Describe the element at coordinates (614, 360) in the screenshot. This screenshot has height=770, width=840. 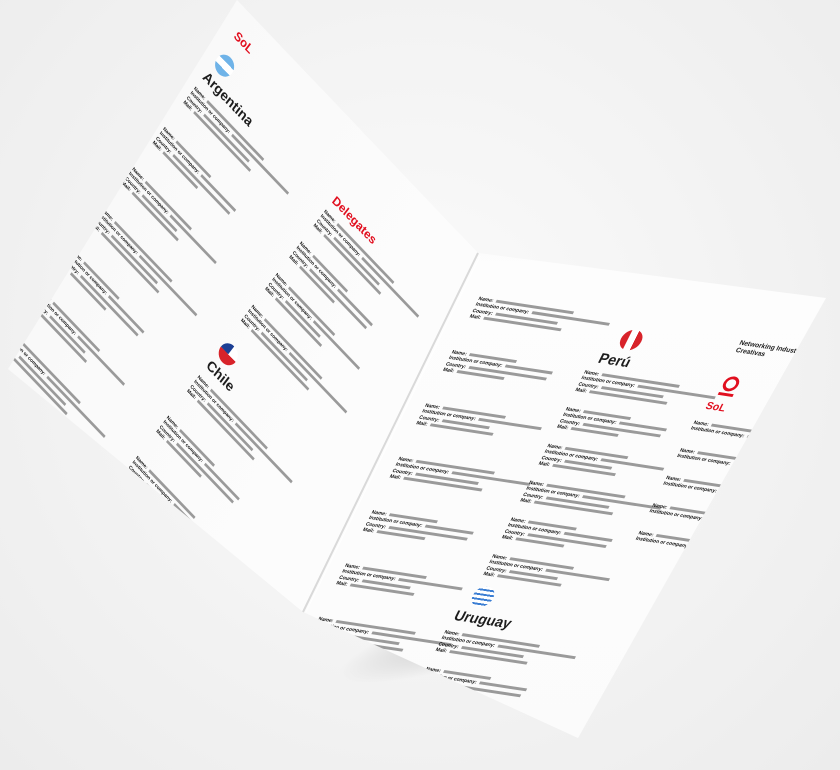
I see `country-title-peru: Perú` at that location.